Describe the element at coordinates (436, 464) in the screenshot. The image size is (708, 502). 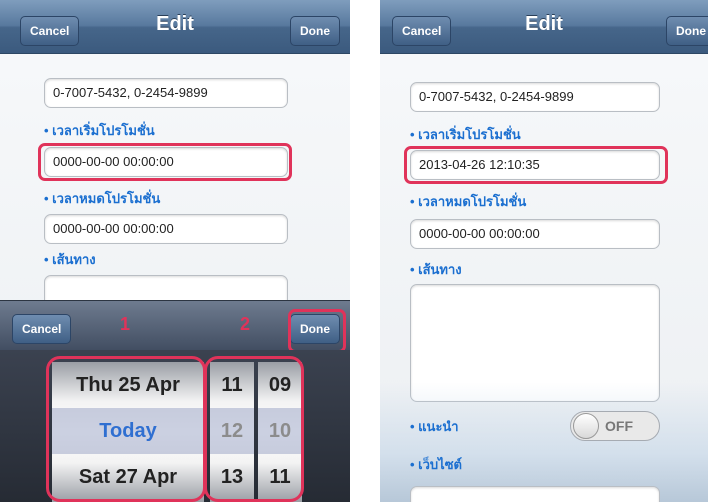
I see `website-label: เว็บไซต์` at that location.